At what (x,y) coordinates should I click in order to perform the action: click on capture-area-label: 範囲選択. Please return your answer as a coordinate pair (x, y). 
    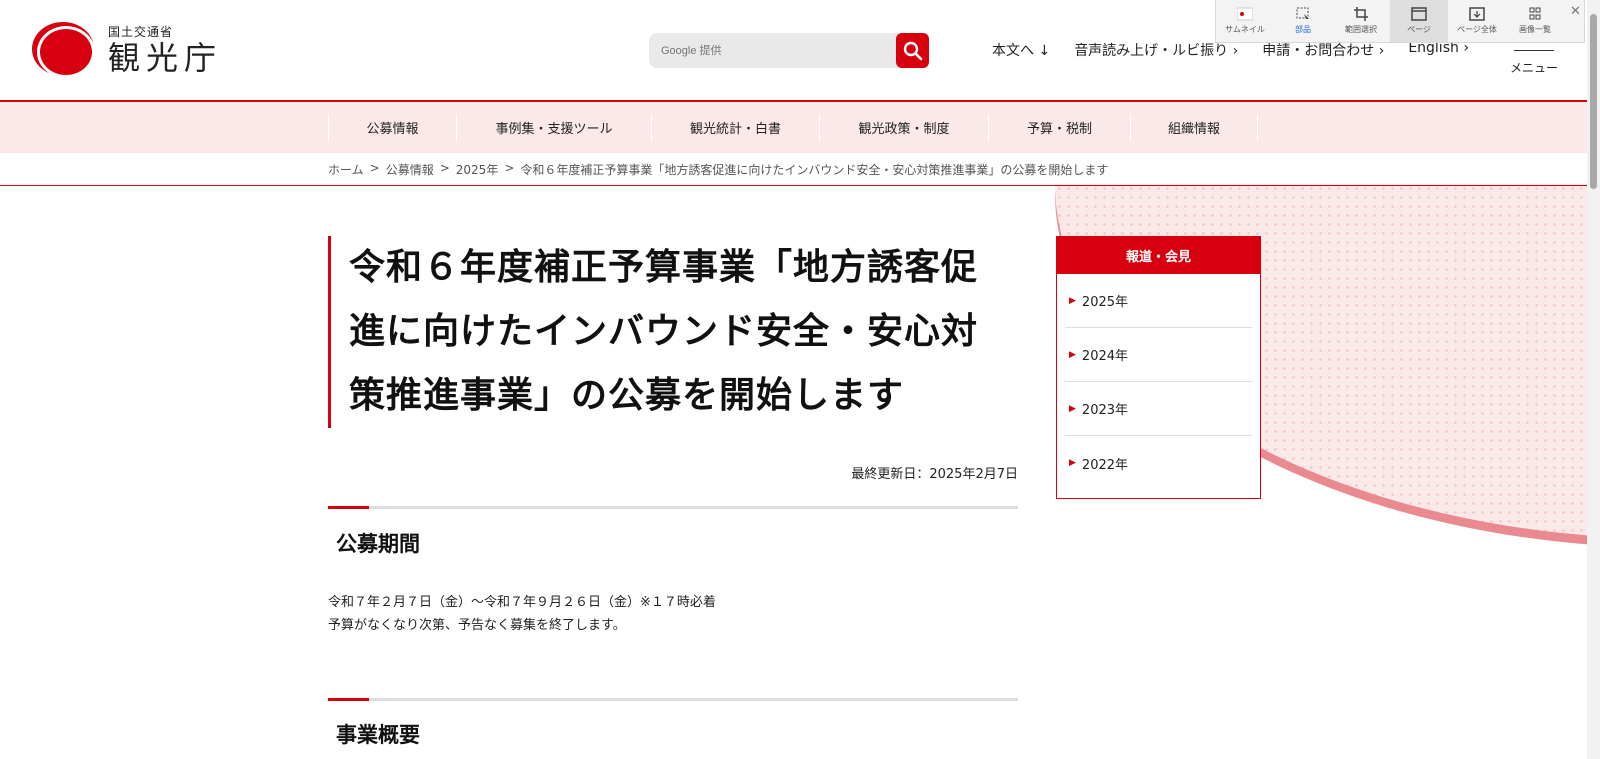
    Looking at the image, I should click on (1361, 29).